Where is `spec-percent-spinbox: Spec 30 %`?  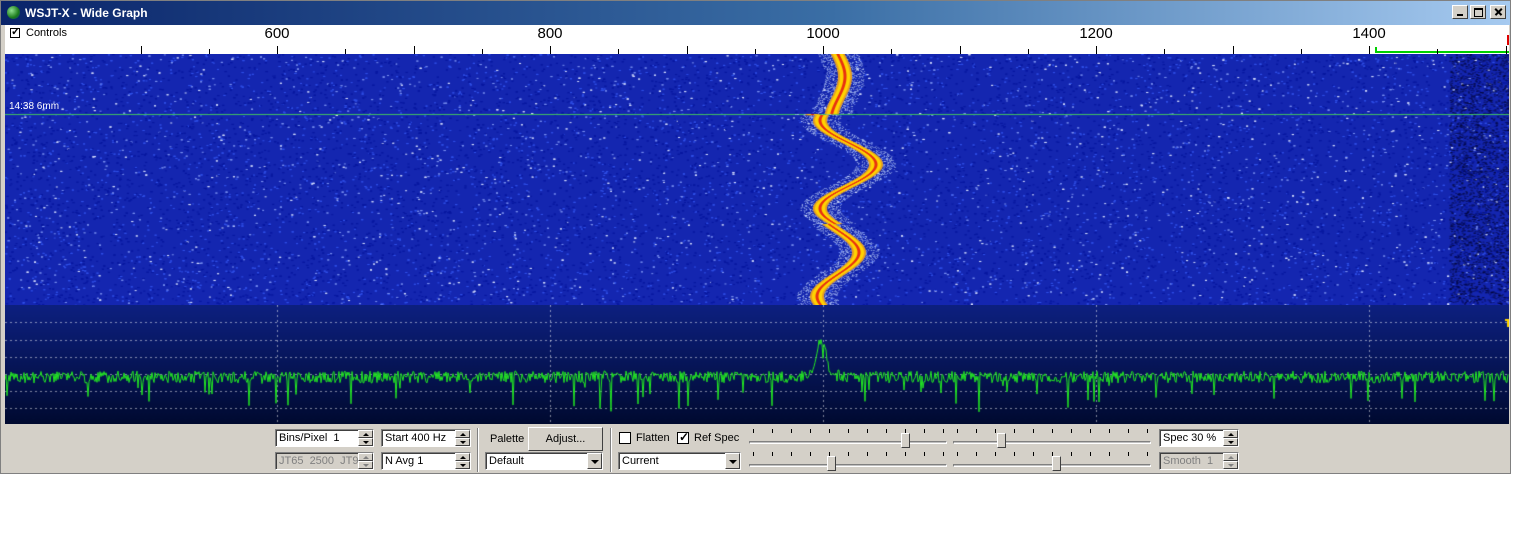
spec-percent-spinbox: Spec 30 % is located at coordinates (1199, 438).